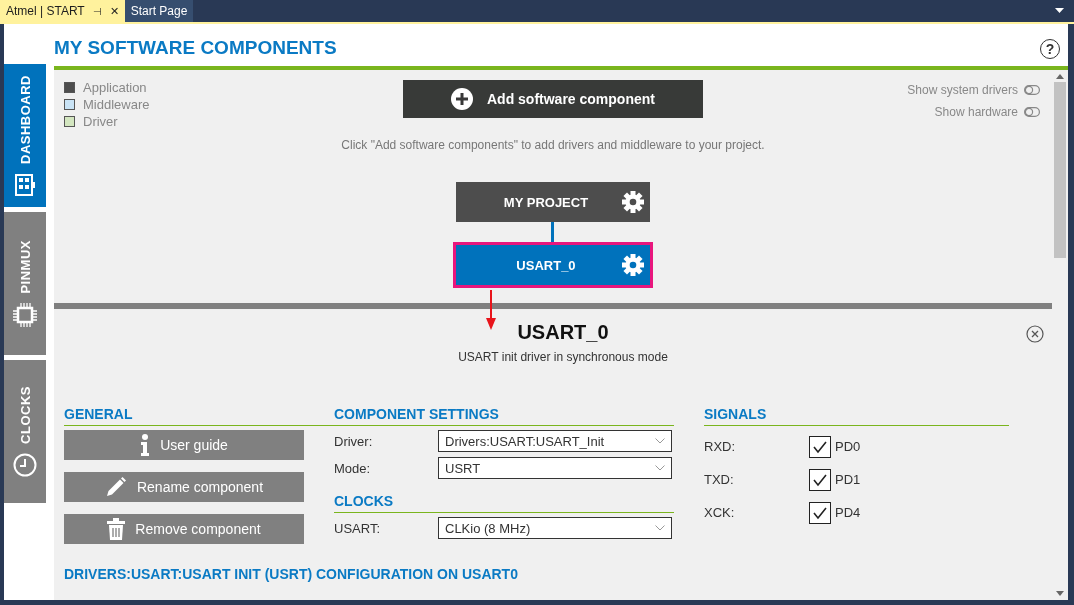 The width and height of the screenshot is (1074, 605). What do you see at coordinates (555, 528) in the screenshot?
I see `dropdown-field: CLKio (8 MHz)` at bounding box center [555, 528].